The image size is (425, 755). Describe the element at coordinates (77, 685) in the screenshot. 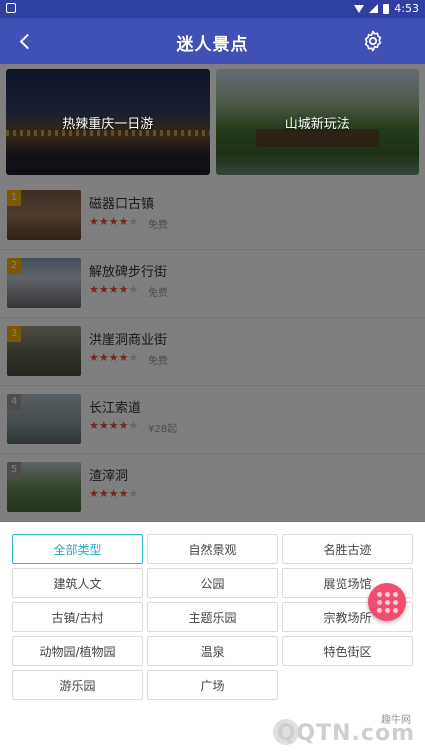

I see `filter-chip: 游乐园` at that location.